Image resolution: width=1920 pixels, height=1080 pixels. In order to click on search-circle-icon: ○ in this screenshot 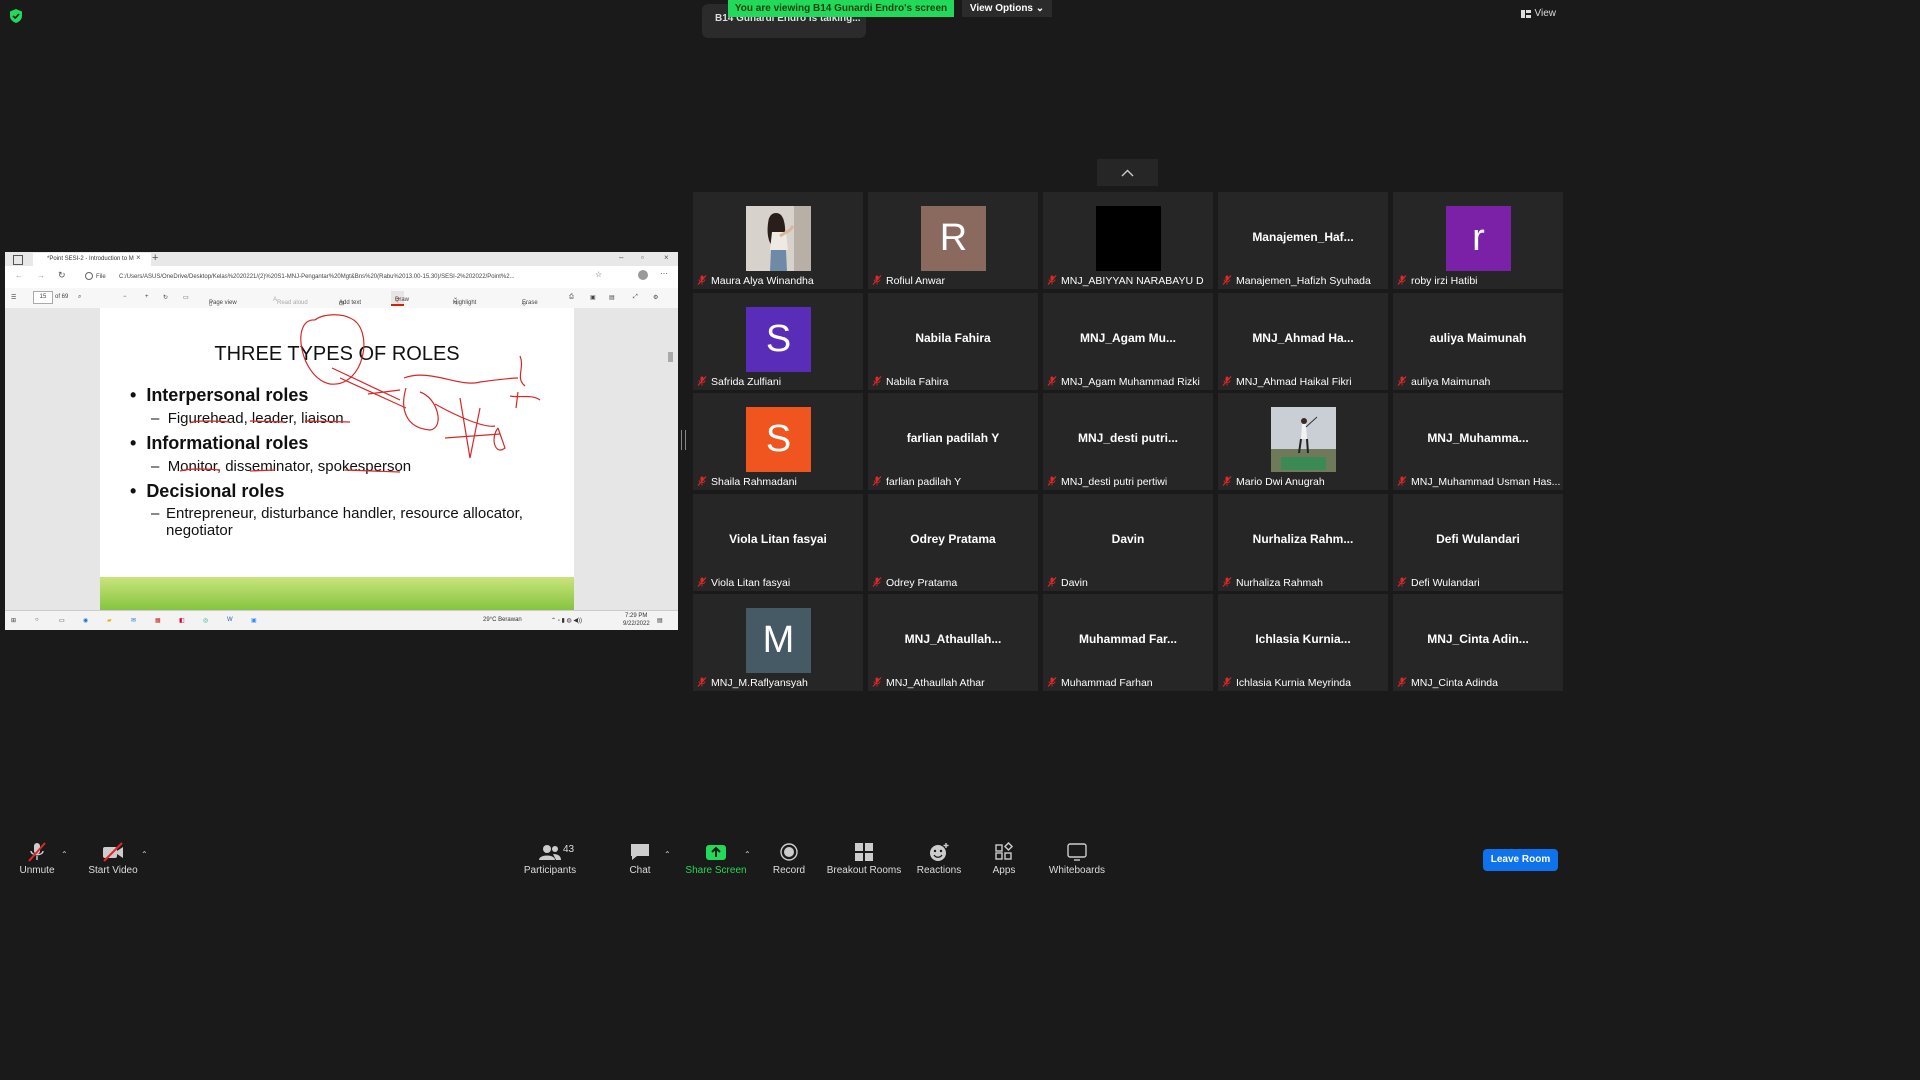, I will do `click(37, 620)`.